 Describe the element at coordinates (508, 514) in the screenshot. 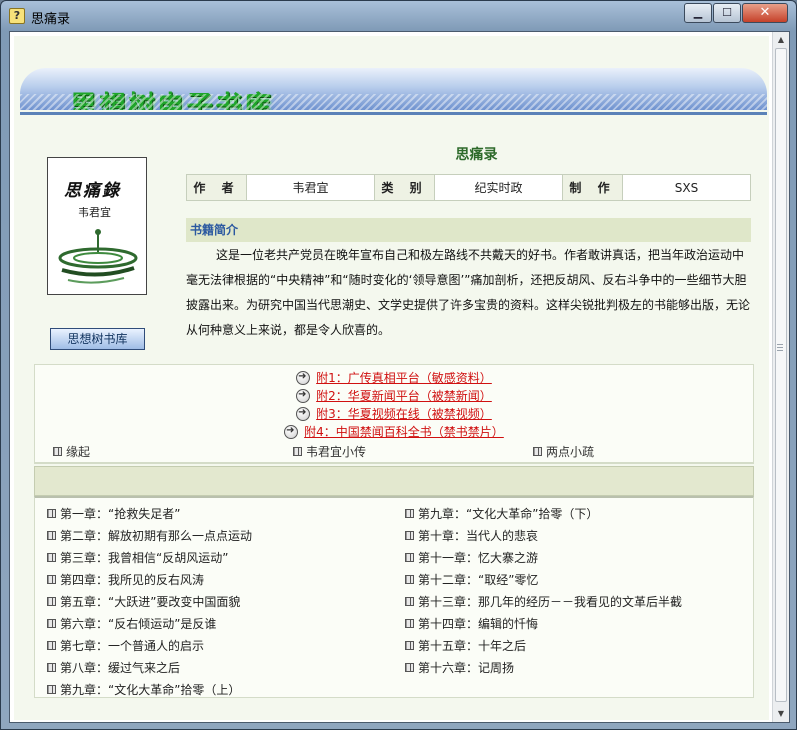

I see `chapter-label: 第九章：“文化大革命”拾零（下）` at that location.